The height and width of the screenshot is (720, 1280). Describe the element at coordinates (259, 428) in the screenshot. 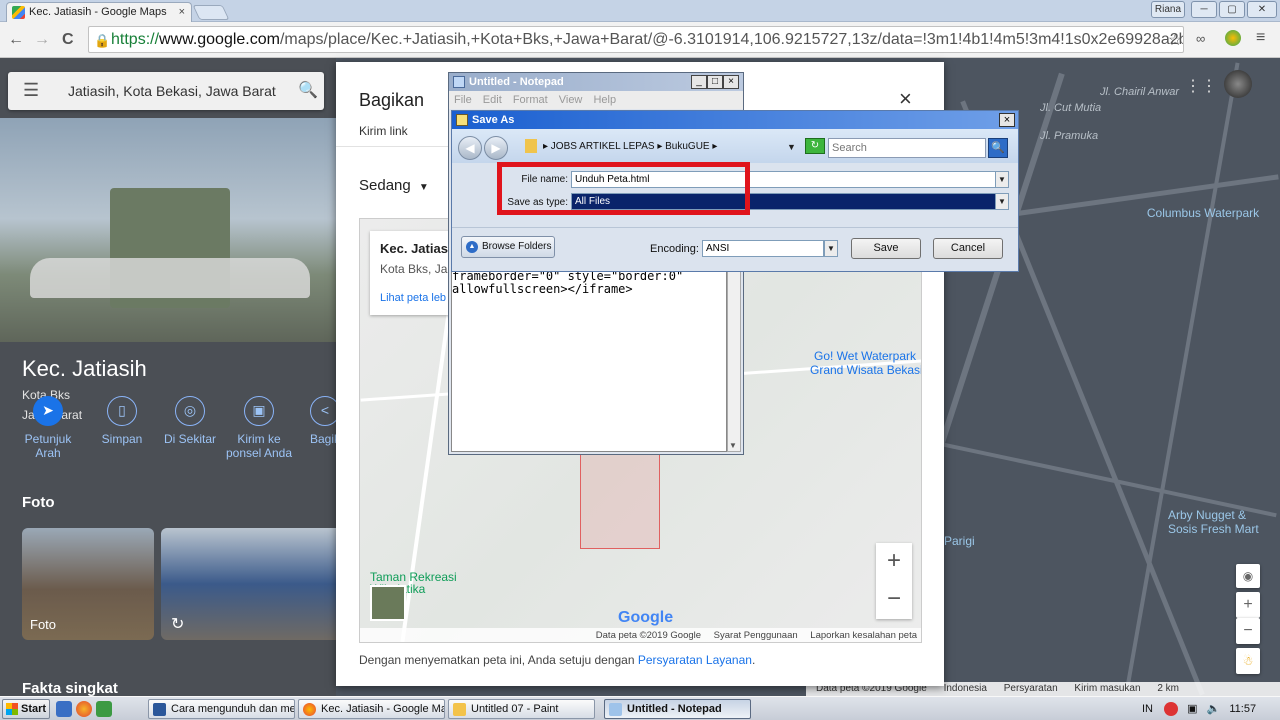

I see `send-to-phone-button: ▣ Kirim ke ponsel Anda` at that location.